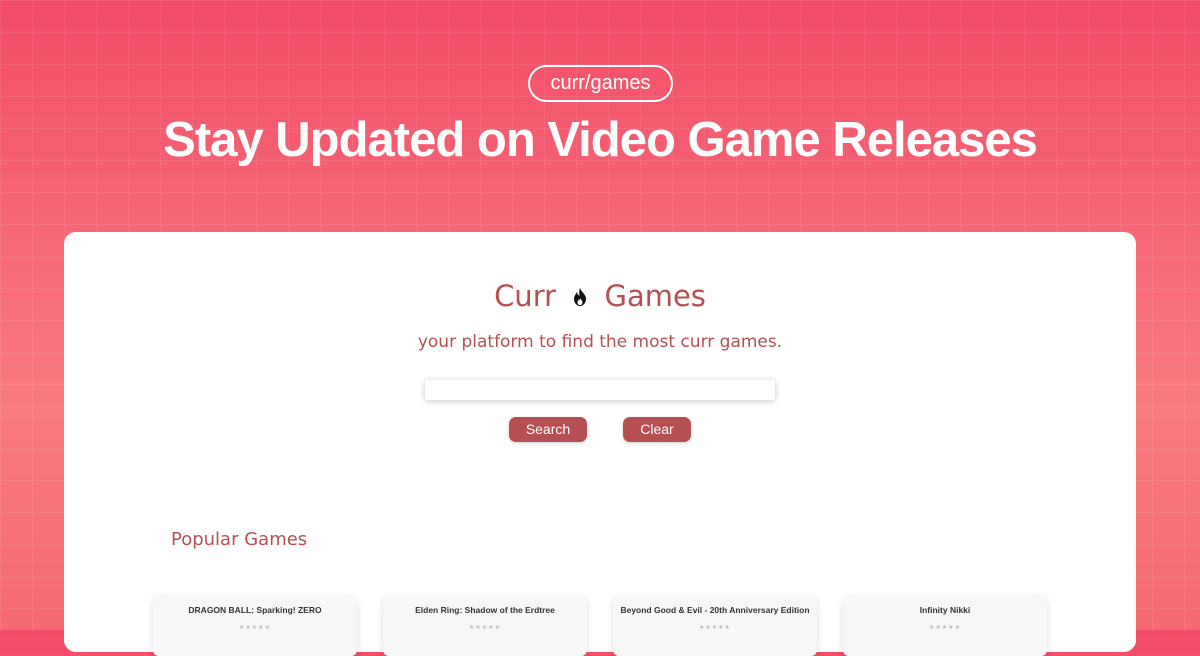  I want to click on clear-button: Clear, so click(657, 429).